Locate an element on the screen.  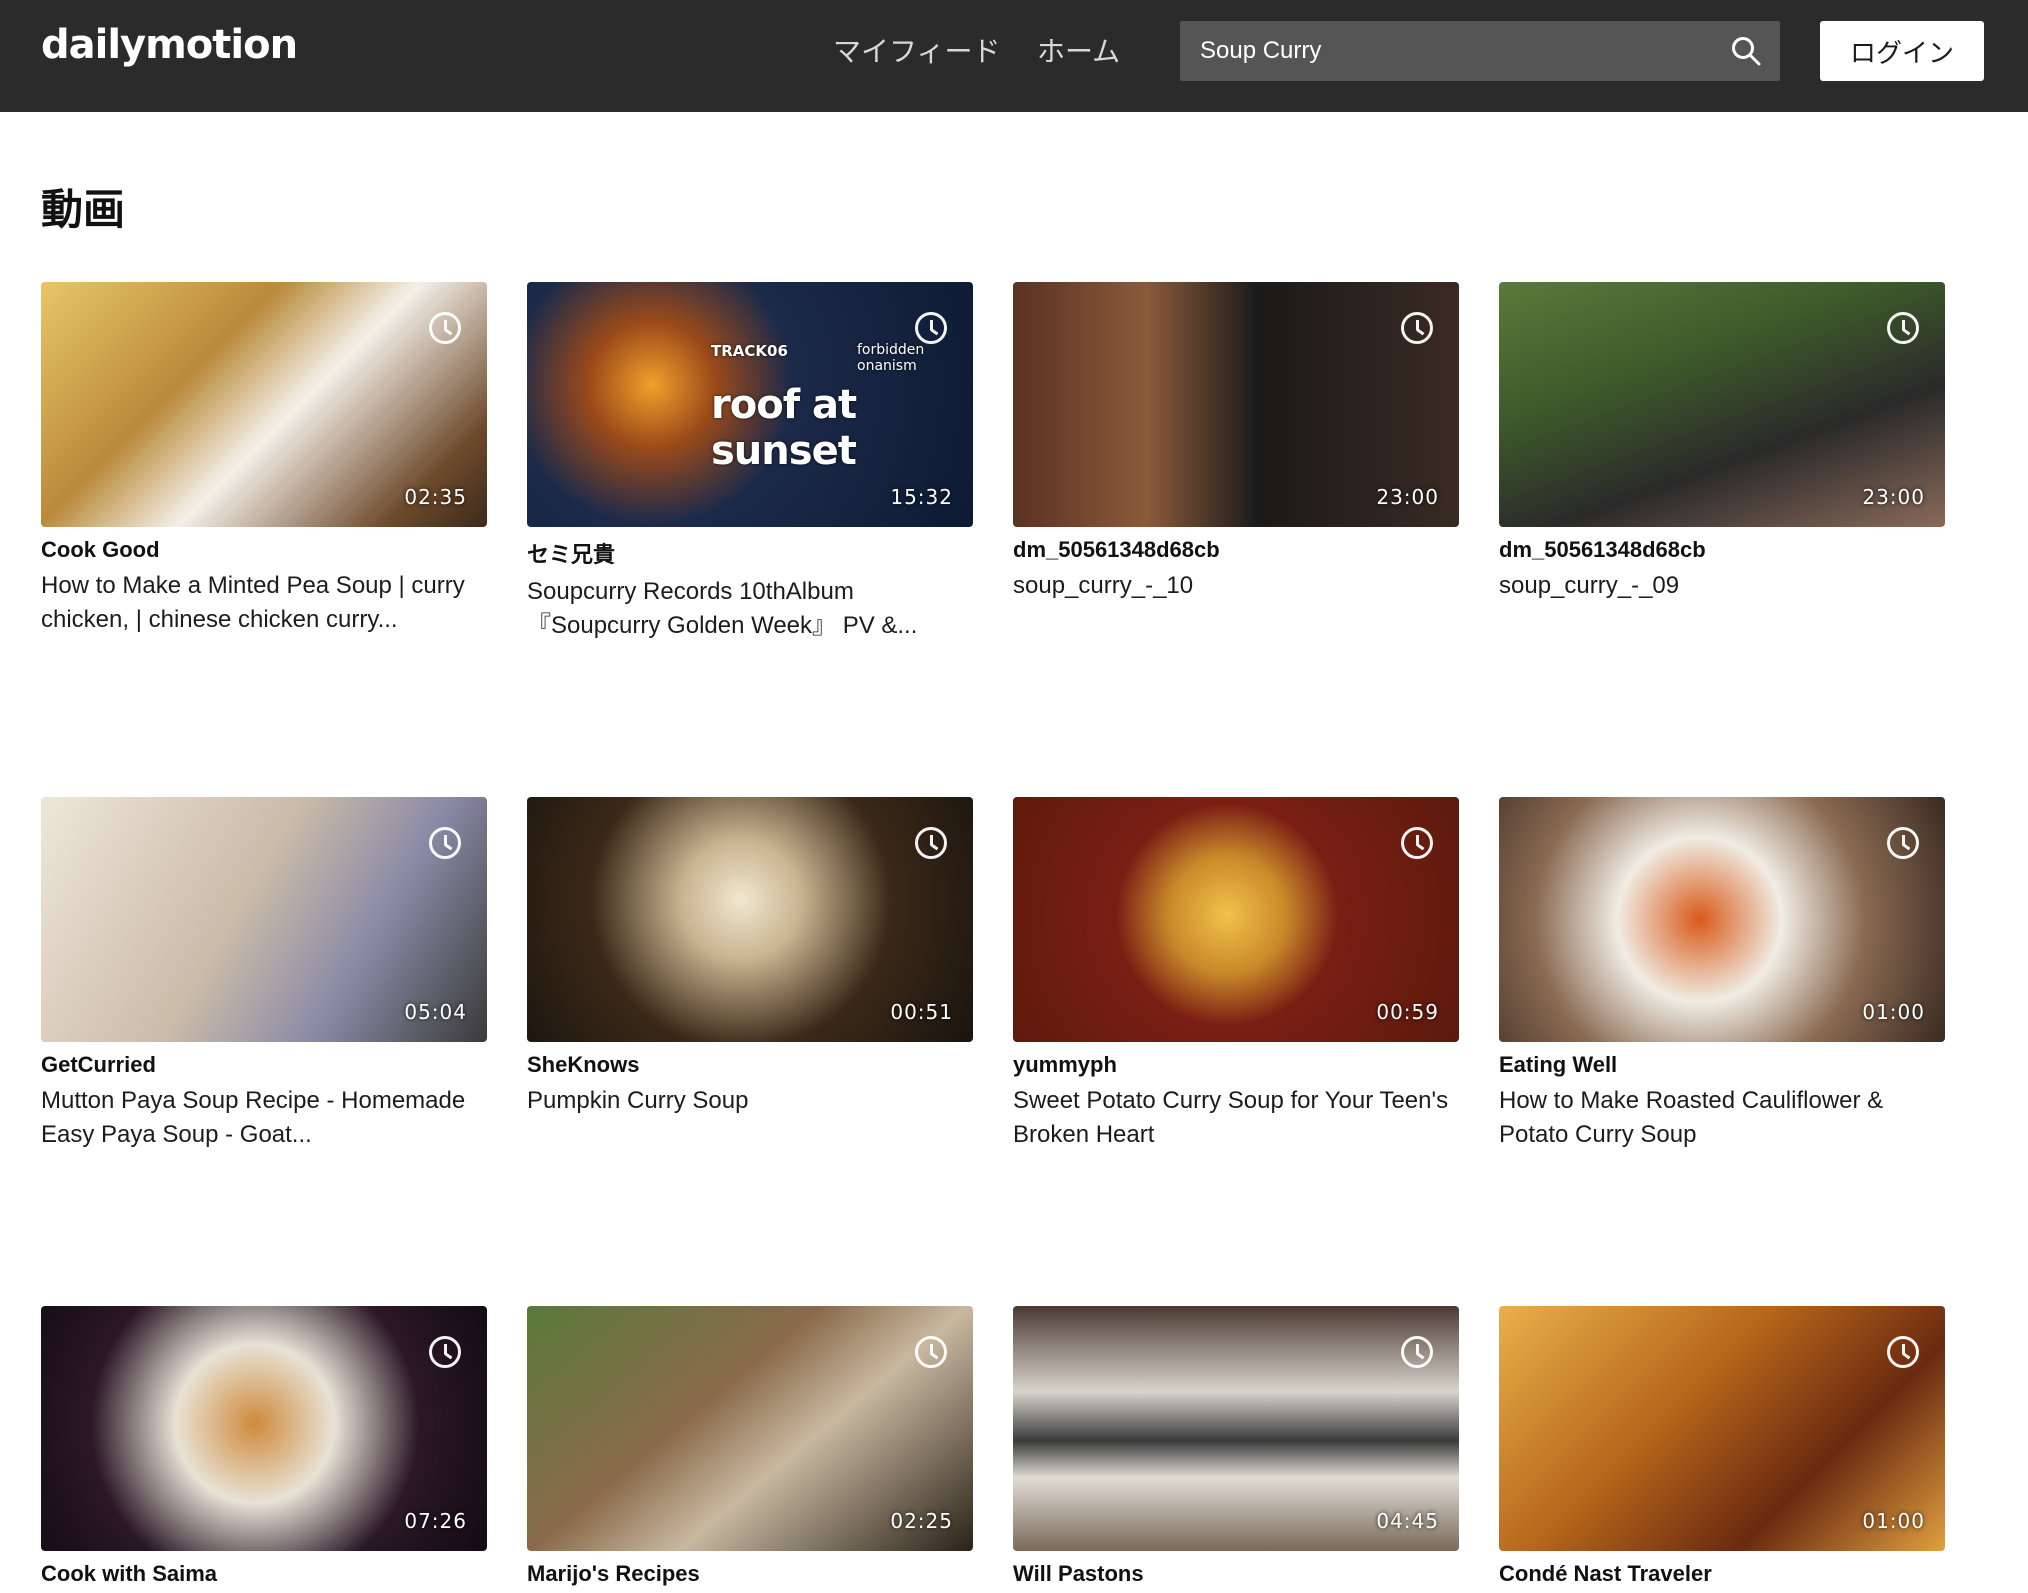
video-thumbnail: 02:25 is located at coordinates (750, 1428).